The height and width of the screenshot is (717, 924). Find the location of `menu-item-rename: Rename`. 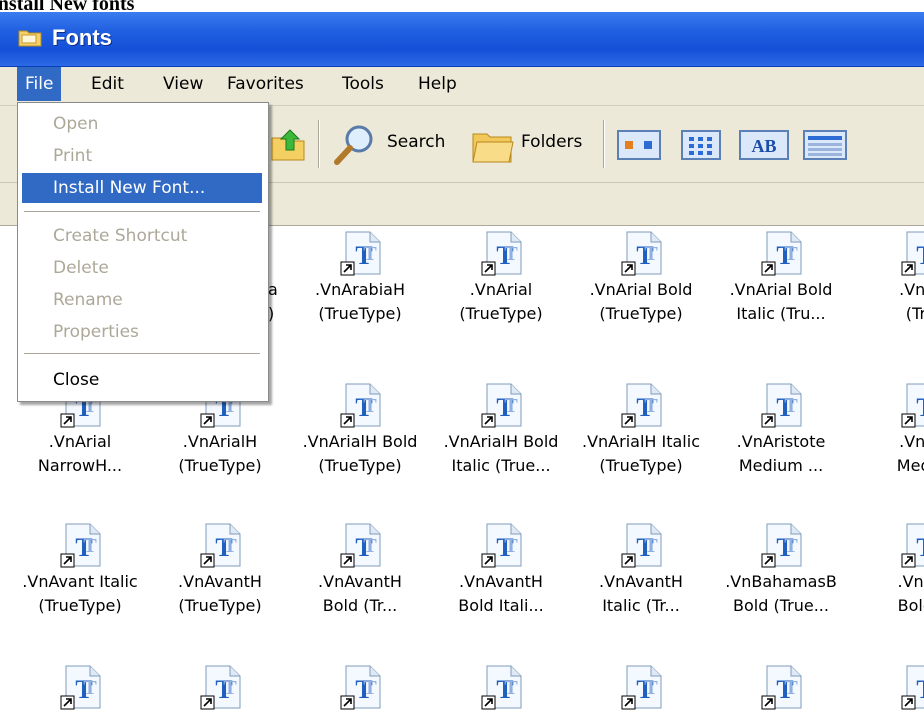

menu-item-rename: Rename is located at coordinates (142, 300).